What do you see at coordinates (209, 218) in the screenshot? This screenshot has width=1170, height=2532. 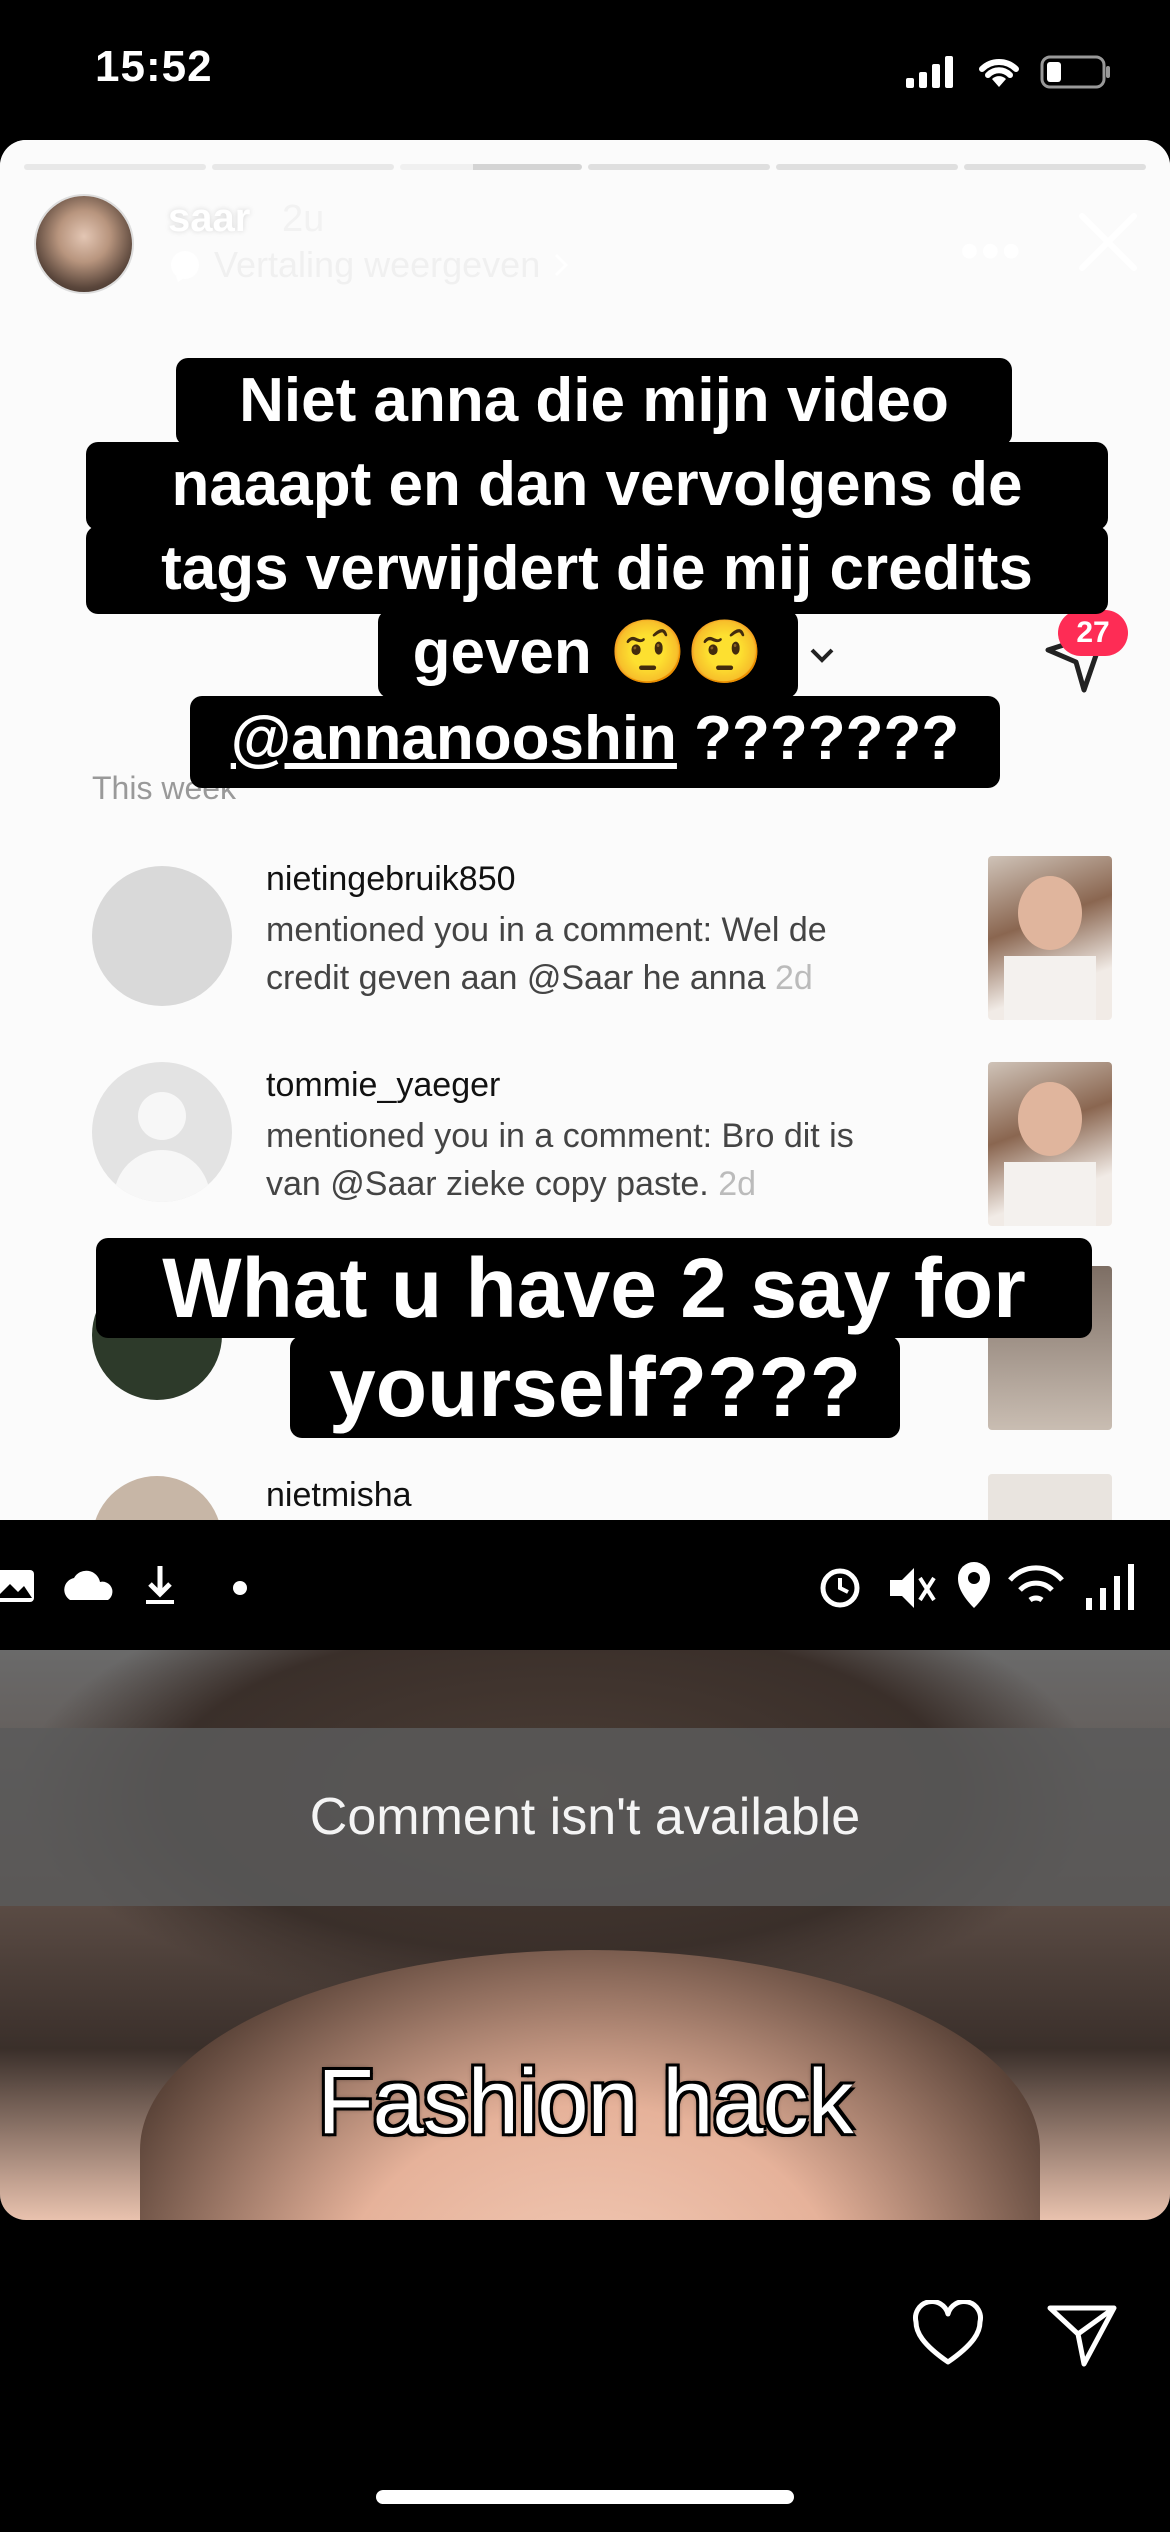 I see `story-username: saar` at bounding box center [209, 218].